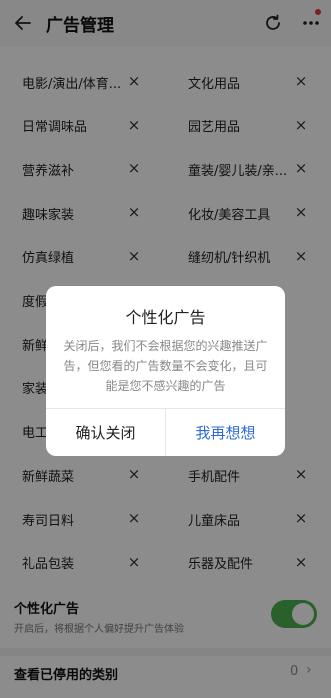 The image size is (331, 698). I want to click on think-again-button: 我再想想, so click(225, 432).